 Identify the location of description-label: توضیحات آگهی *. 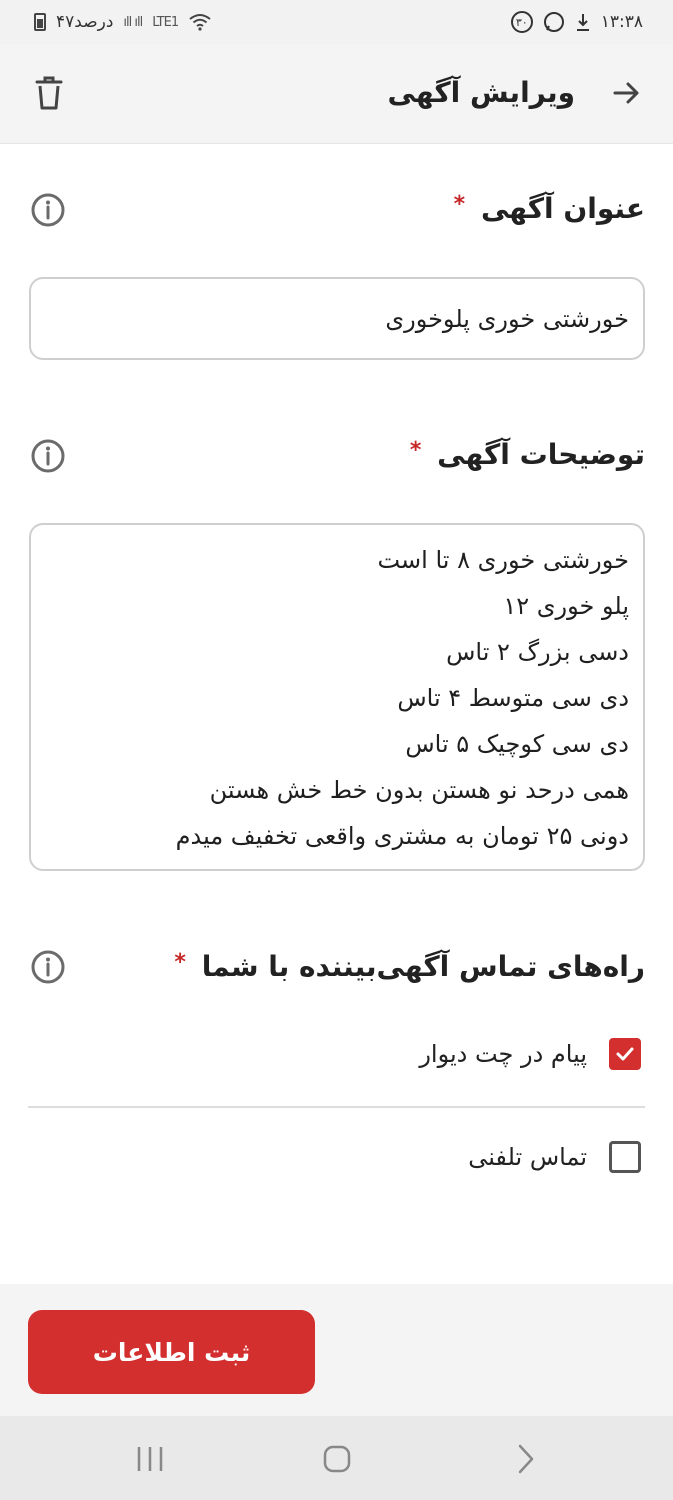
(527, 454).